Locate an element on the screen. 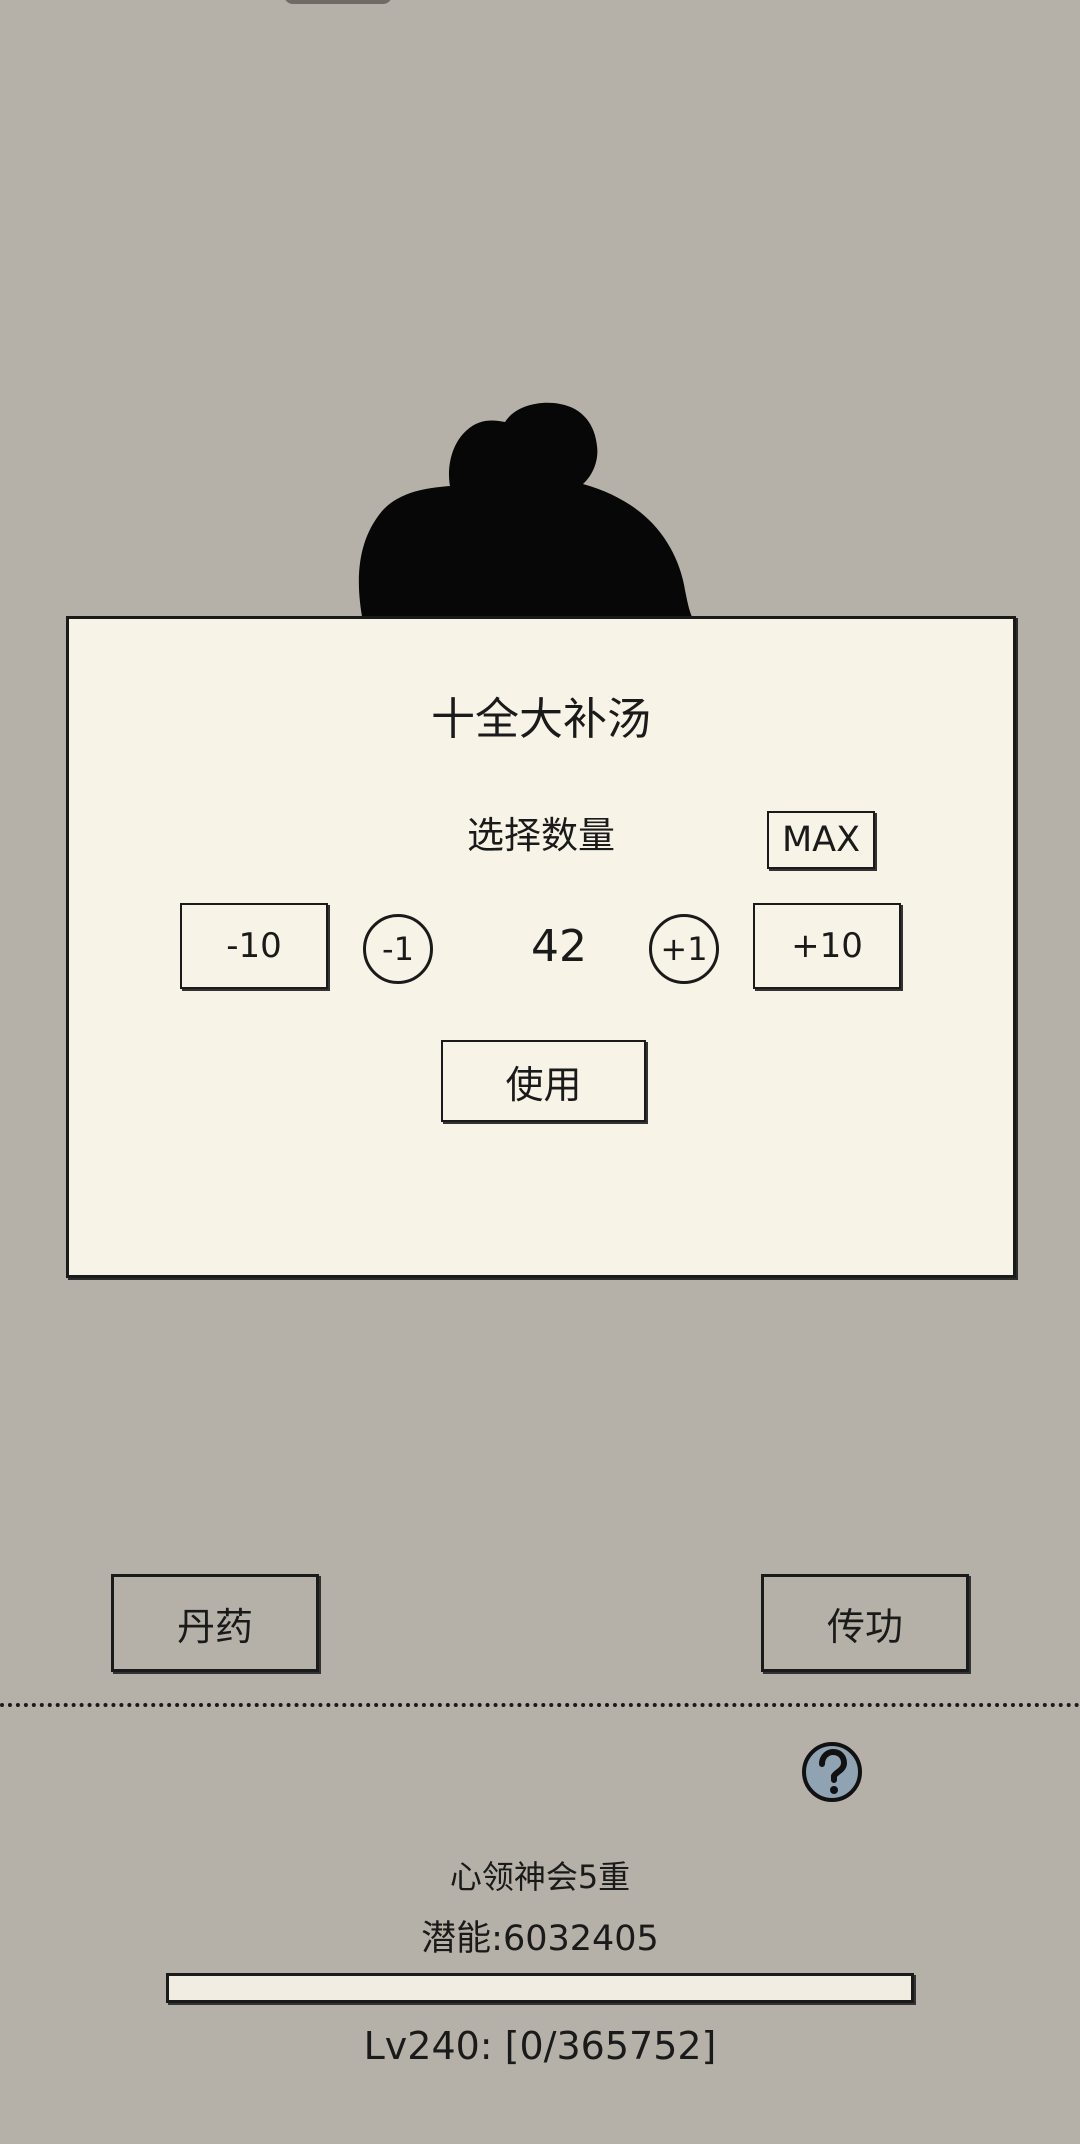 The height and width of the screenshot is (2144, 1080). transfer-button: 传功 is located at coordinates (865, 1623).